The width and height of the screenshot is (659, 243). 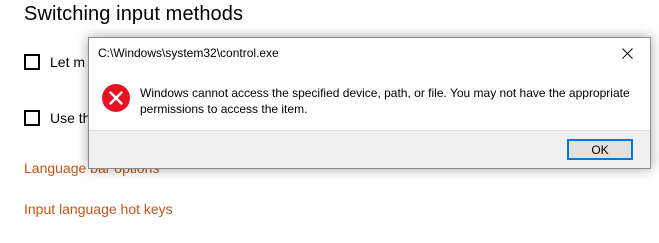 What do you see at coordinates (134, 14) in the screenshot?
I see `section-title: Switching input methods` at bounding box center [134, 14].